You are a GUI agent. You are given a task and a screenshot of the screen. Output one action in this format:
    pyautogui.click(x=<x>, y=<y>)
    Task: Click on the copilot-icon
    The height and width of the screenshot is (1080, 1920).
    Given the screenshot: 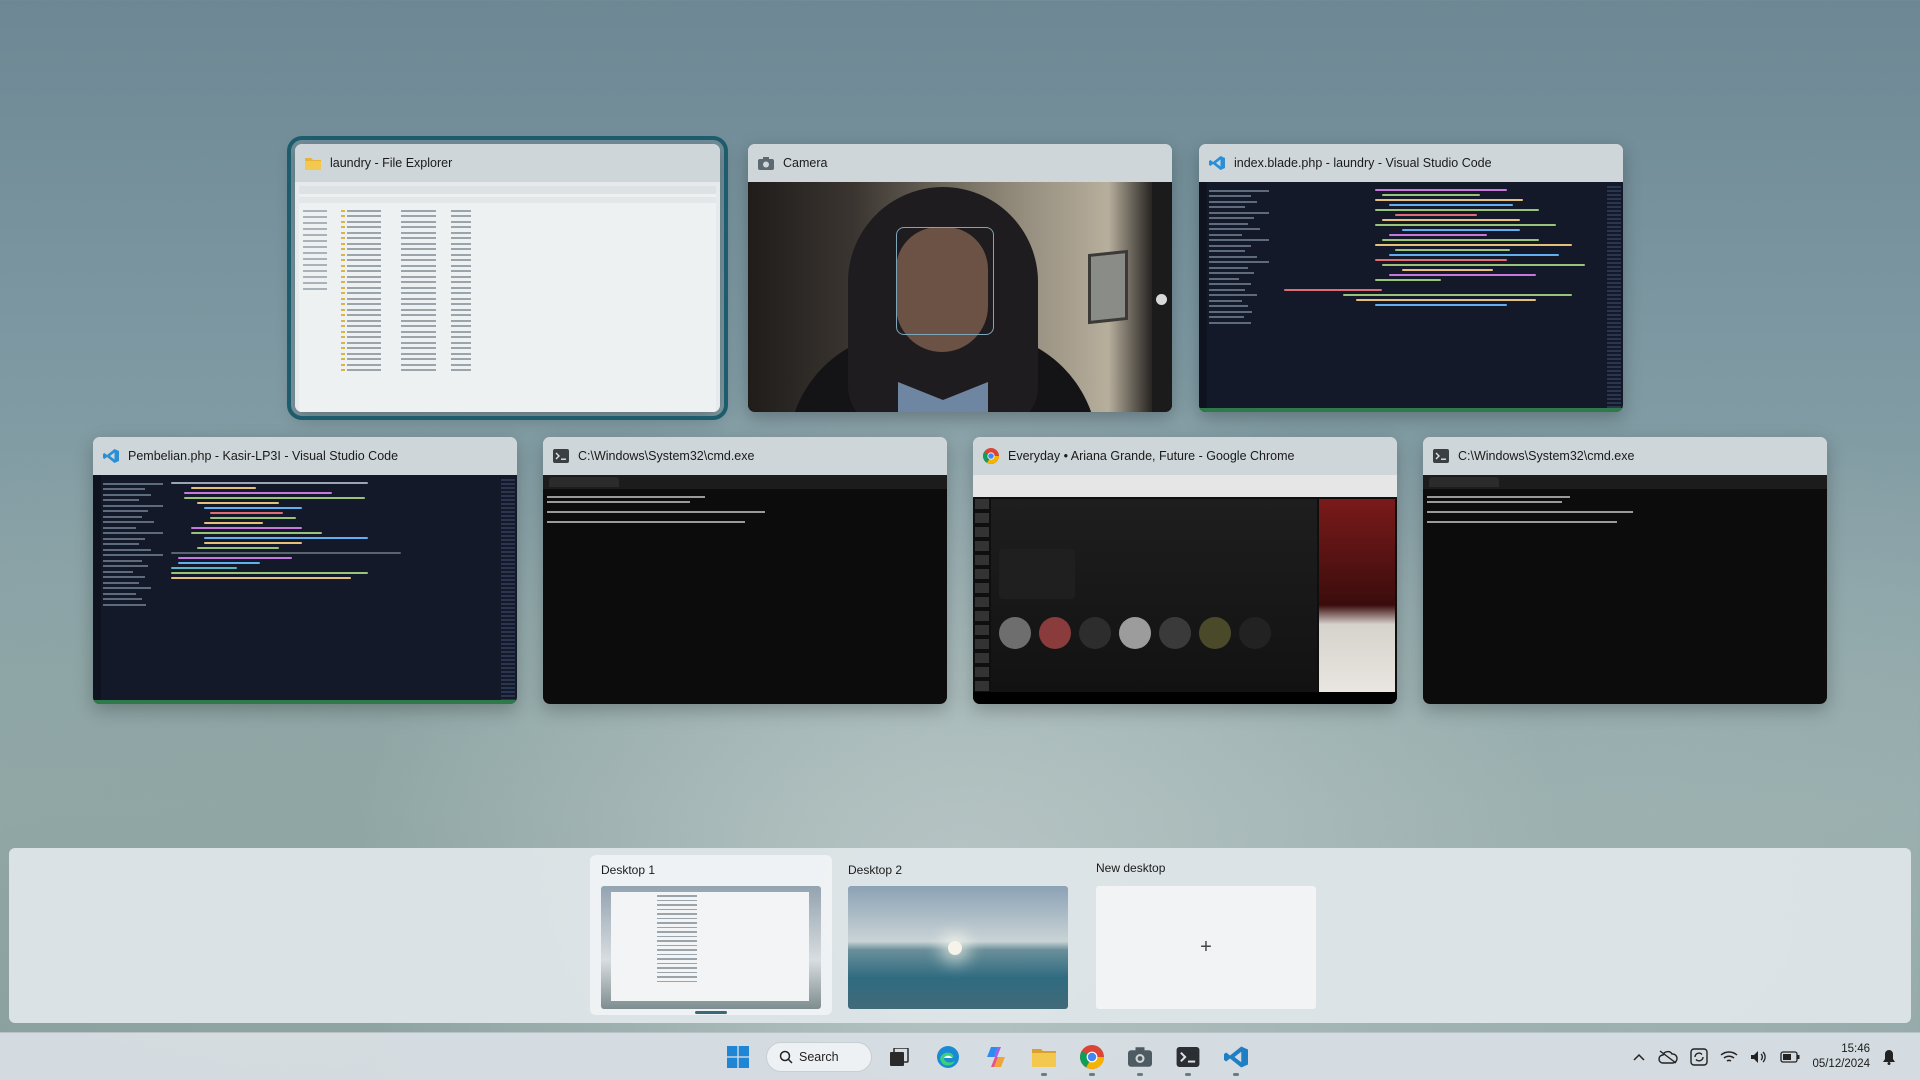 What is the action you would take?
    pyautogui.click(x=996, y=1057)
    